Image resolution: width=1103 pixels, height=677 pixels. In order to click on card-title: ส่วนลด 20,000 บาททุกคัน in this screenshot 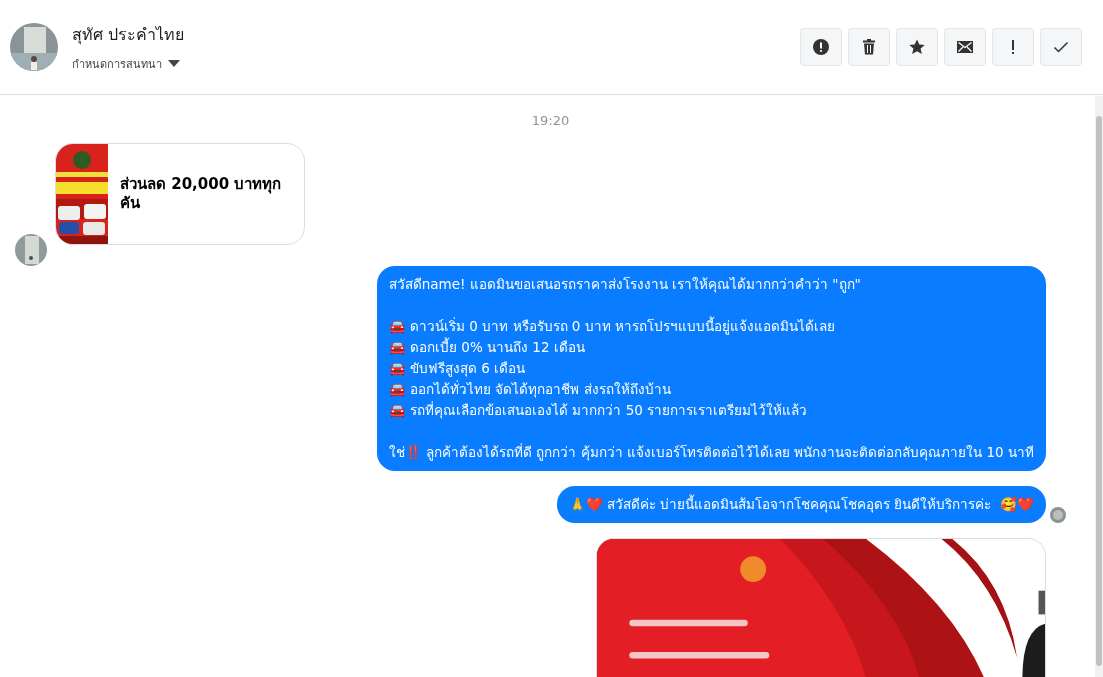, I will do `click(201, 194)`.